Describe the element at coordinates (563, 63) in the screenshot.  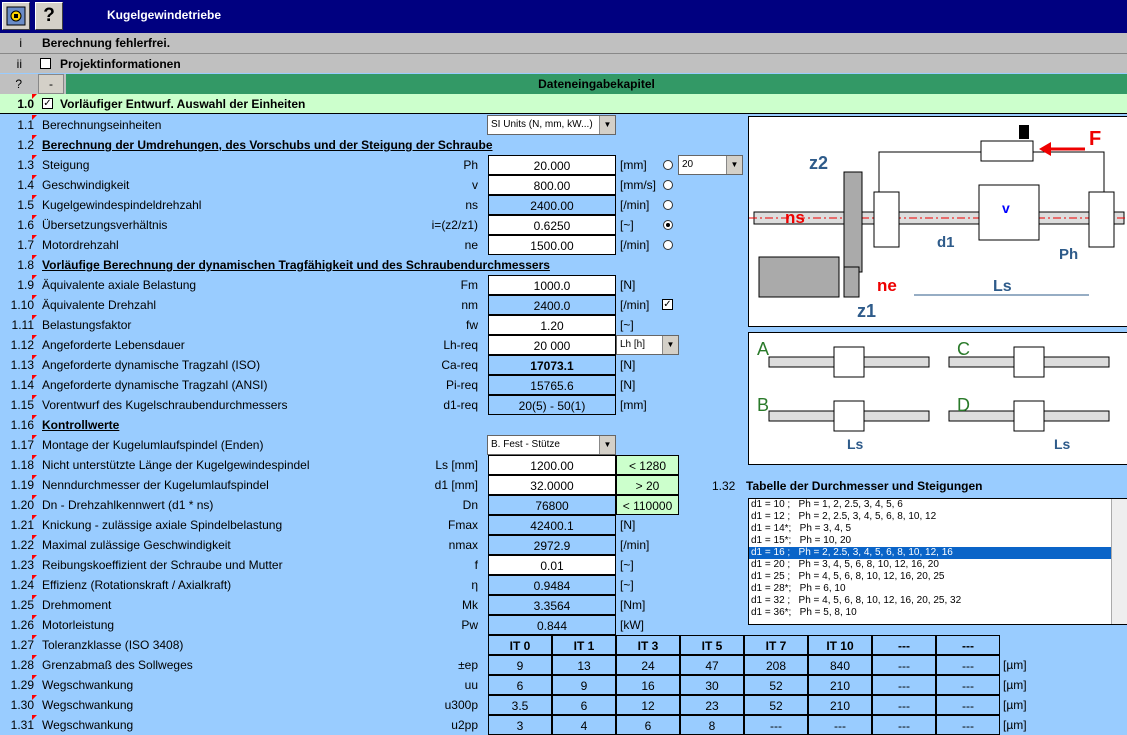
I see `project-info-row: ii Projektinformationen` at that location.